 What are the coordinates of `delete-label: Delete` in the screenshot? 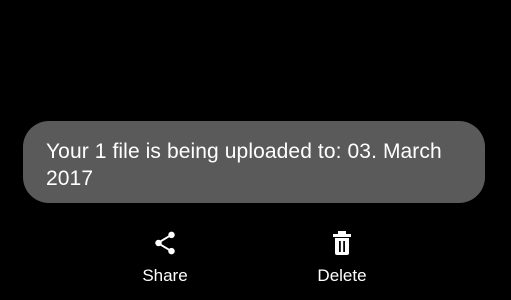 It's located at (342, 275).